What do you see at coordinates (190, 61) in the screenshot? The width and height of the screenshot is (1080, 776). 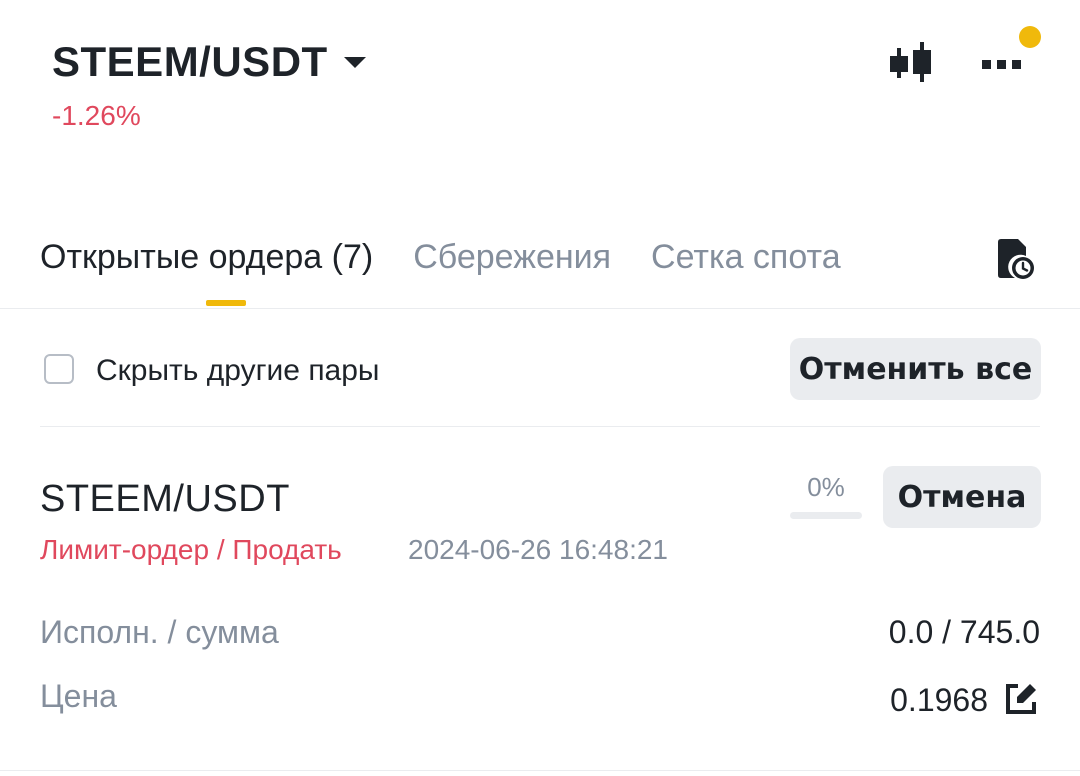 I see `pair-title: STEEM/USDT` at bounding box center [190, 61].